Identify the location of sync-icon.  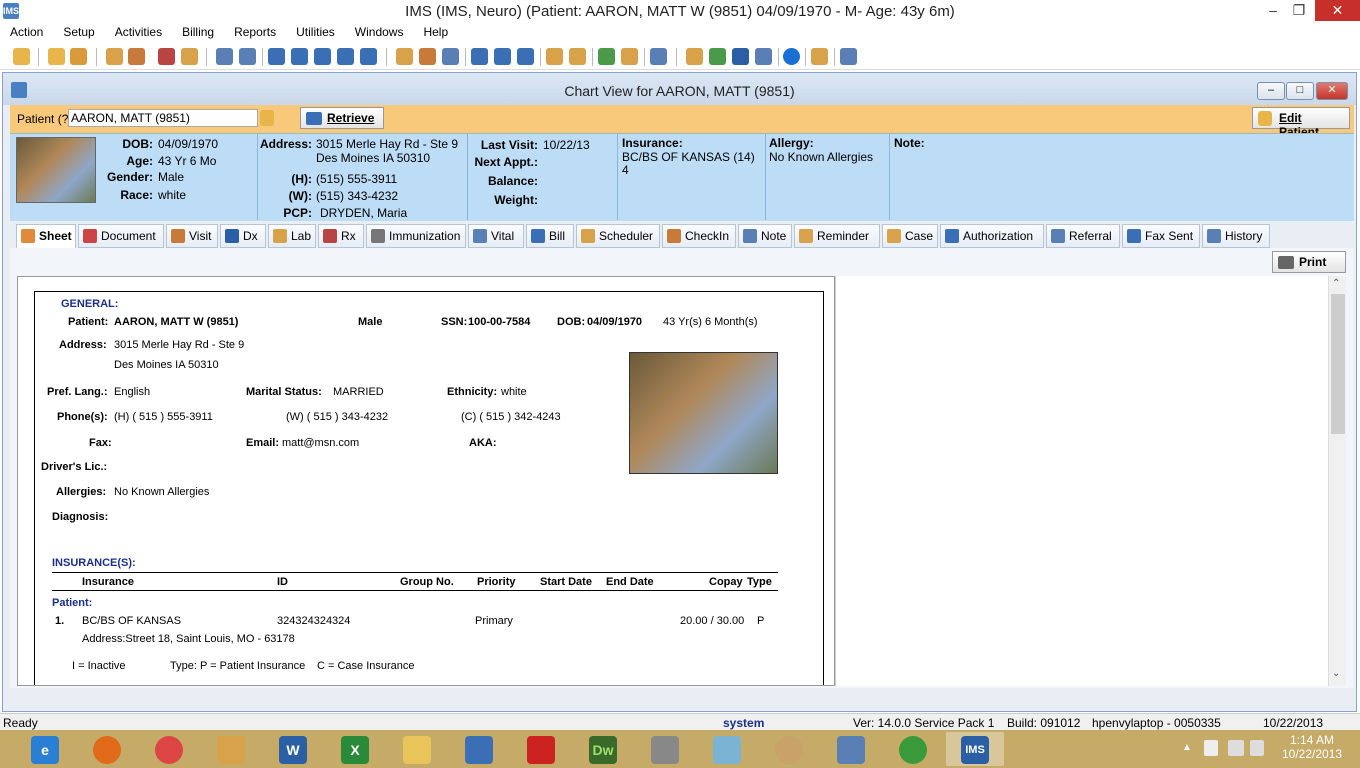
(717, 56).